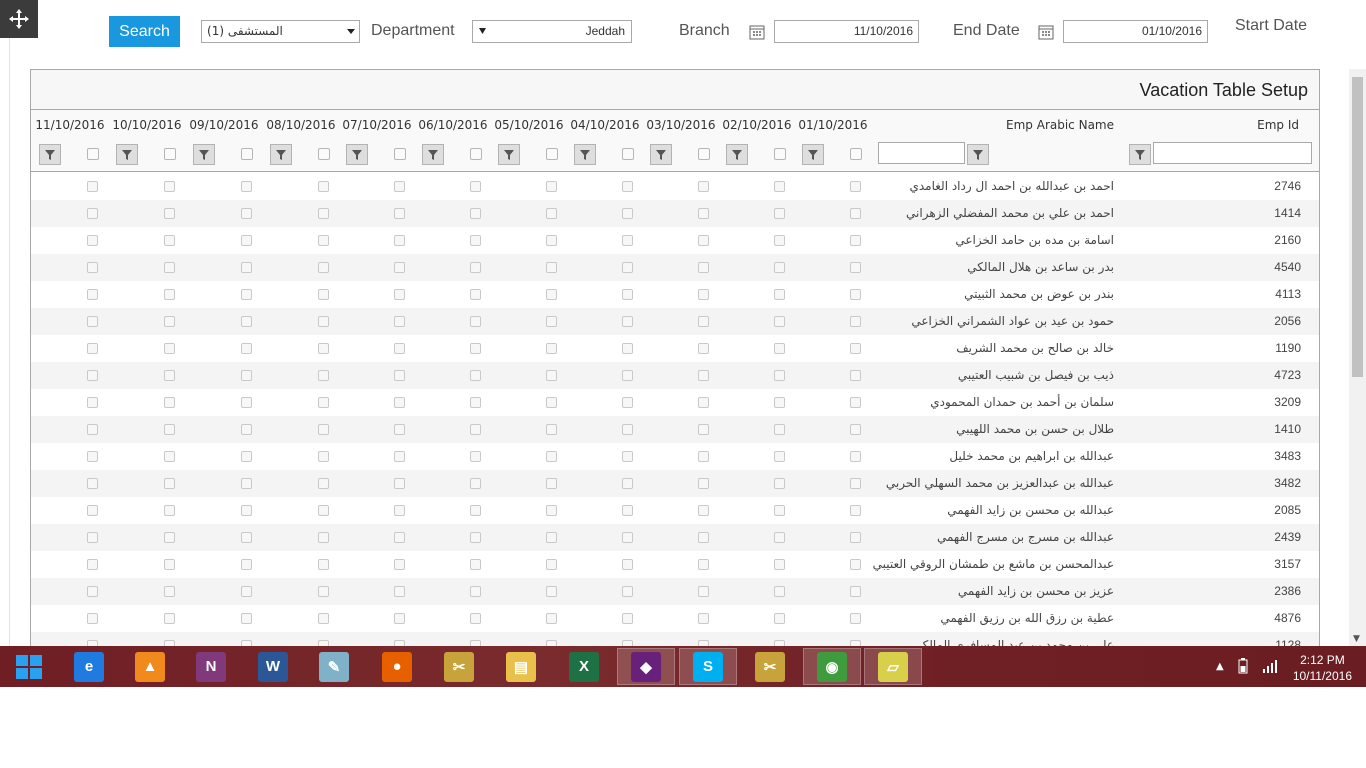 The height and width of the screenshot is (768, 1366). Describe the element at coordinates (459, 666) in the screenshot. I see `taskbar-app-tools: ✂` at that location.